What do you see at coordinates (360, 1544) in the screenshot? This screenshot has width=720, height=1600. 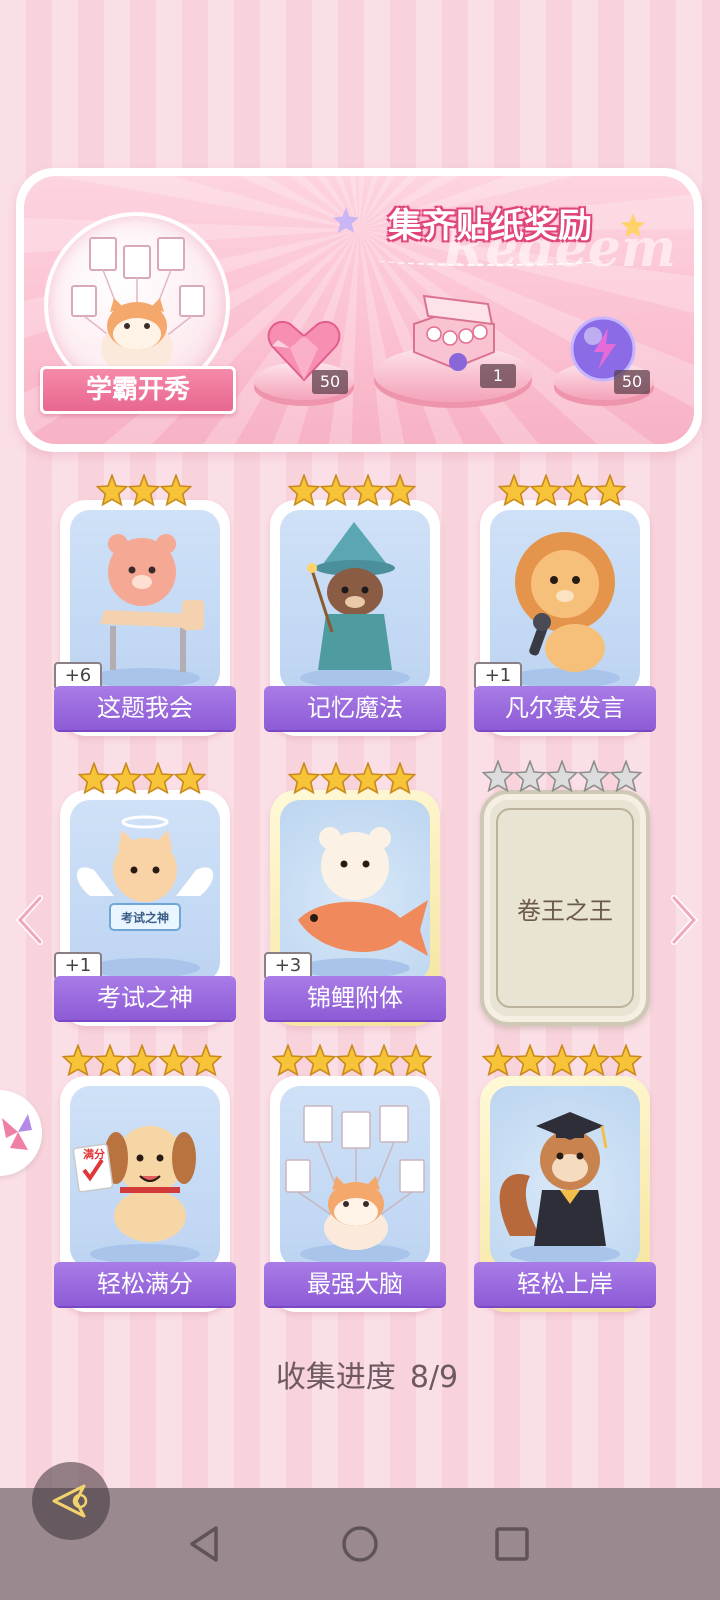 I see `home-circle-icon` at bounding box center [360, 1544].